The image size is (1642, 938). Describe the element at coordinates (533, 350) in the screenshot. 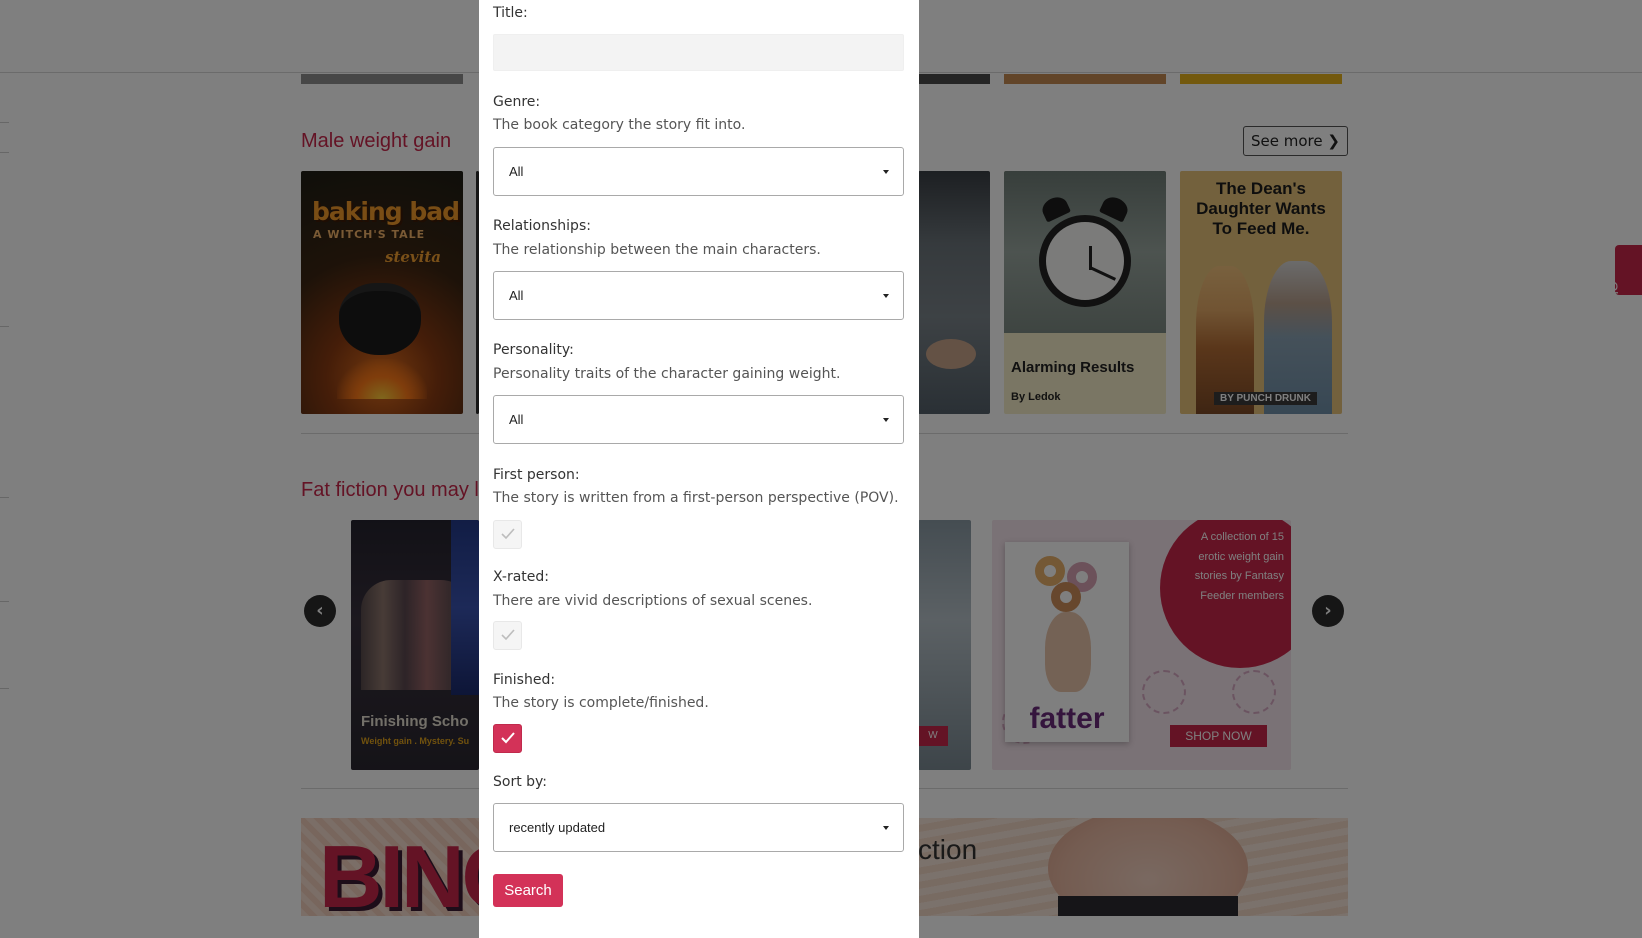

I see `personality-label: Personality:` at that location.